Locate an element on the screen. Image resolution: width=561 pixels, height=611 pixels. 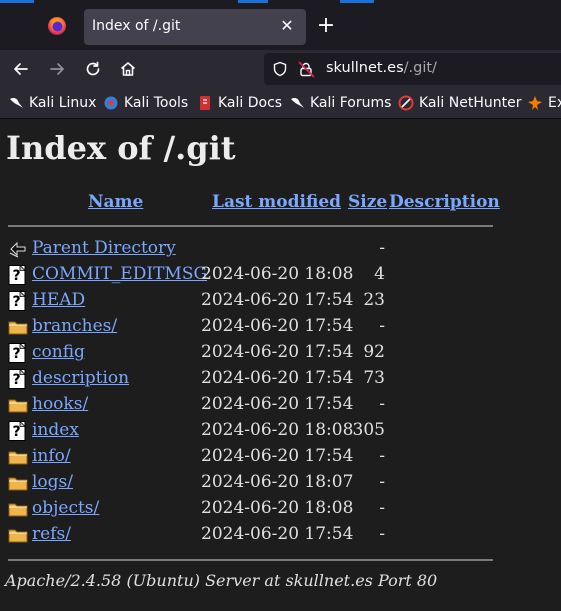
table-row: branches/2024-06-20 17:54 - is located at coordinates (280, 328).